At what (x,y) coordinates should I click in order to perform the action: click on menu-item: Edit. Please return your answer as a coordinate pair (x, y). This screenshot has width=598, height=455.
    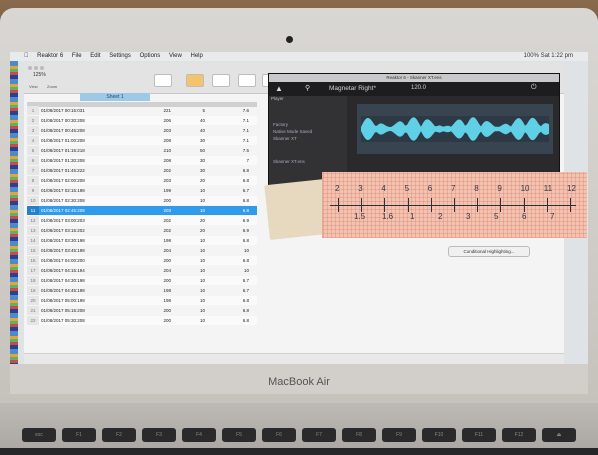
    Looking at the image, I should click on (95, 56).